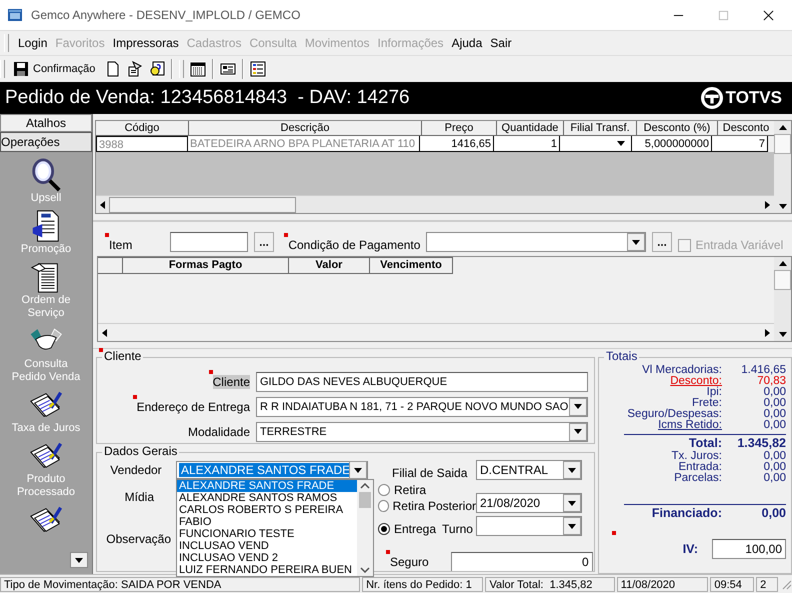 The image size is (792, 593). I want to click on seller-option: ALEXANDRE SANTOS RAMOS, so click(267, 498).